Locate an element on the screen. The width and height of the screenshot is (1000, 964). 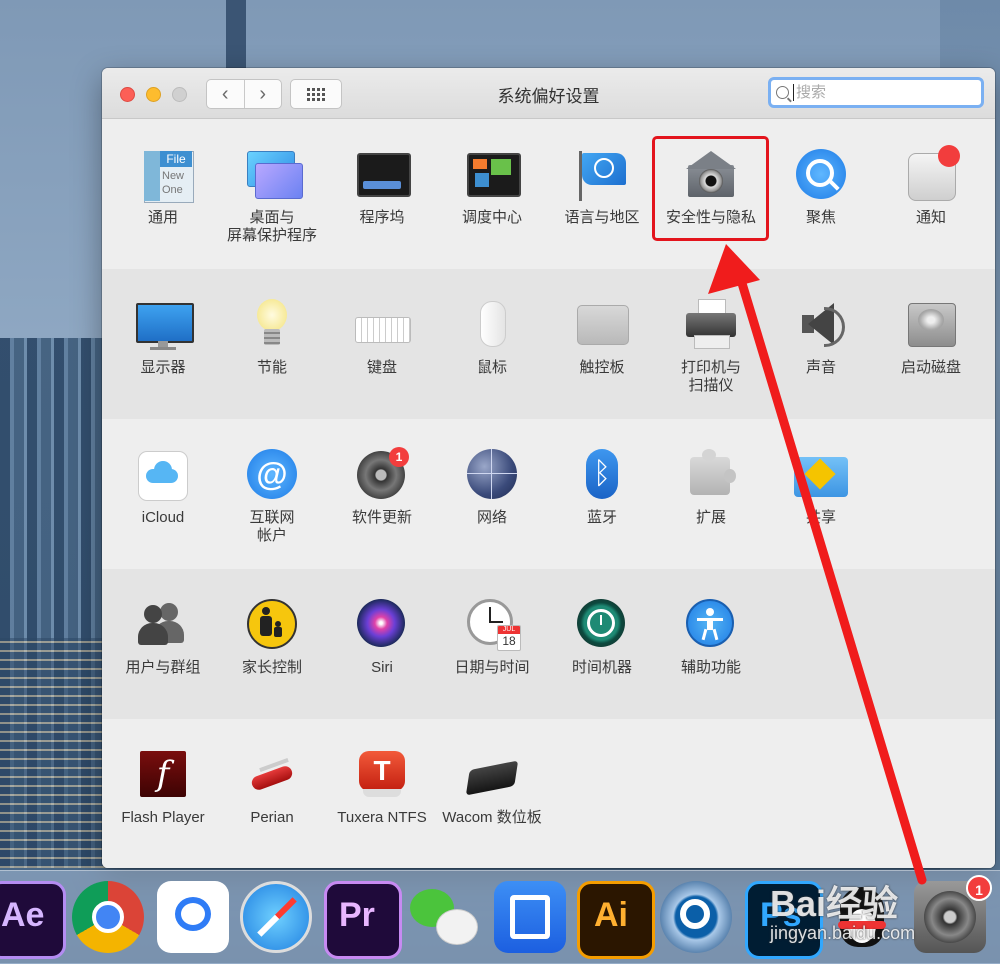
pane-label: 声音 is located at coordinates (820, 367).